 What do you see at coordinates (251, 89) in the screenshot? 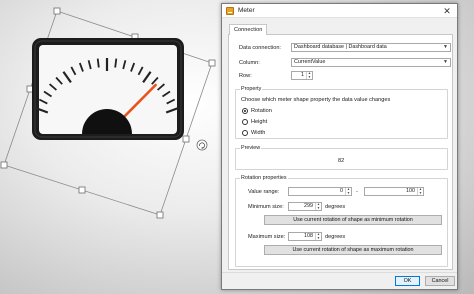
I see `property-group-title: Property` at bounding box center [251, 89].